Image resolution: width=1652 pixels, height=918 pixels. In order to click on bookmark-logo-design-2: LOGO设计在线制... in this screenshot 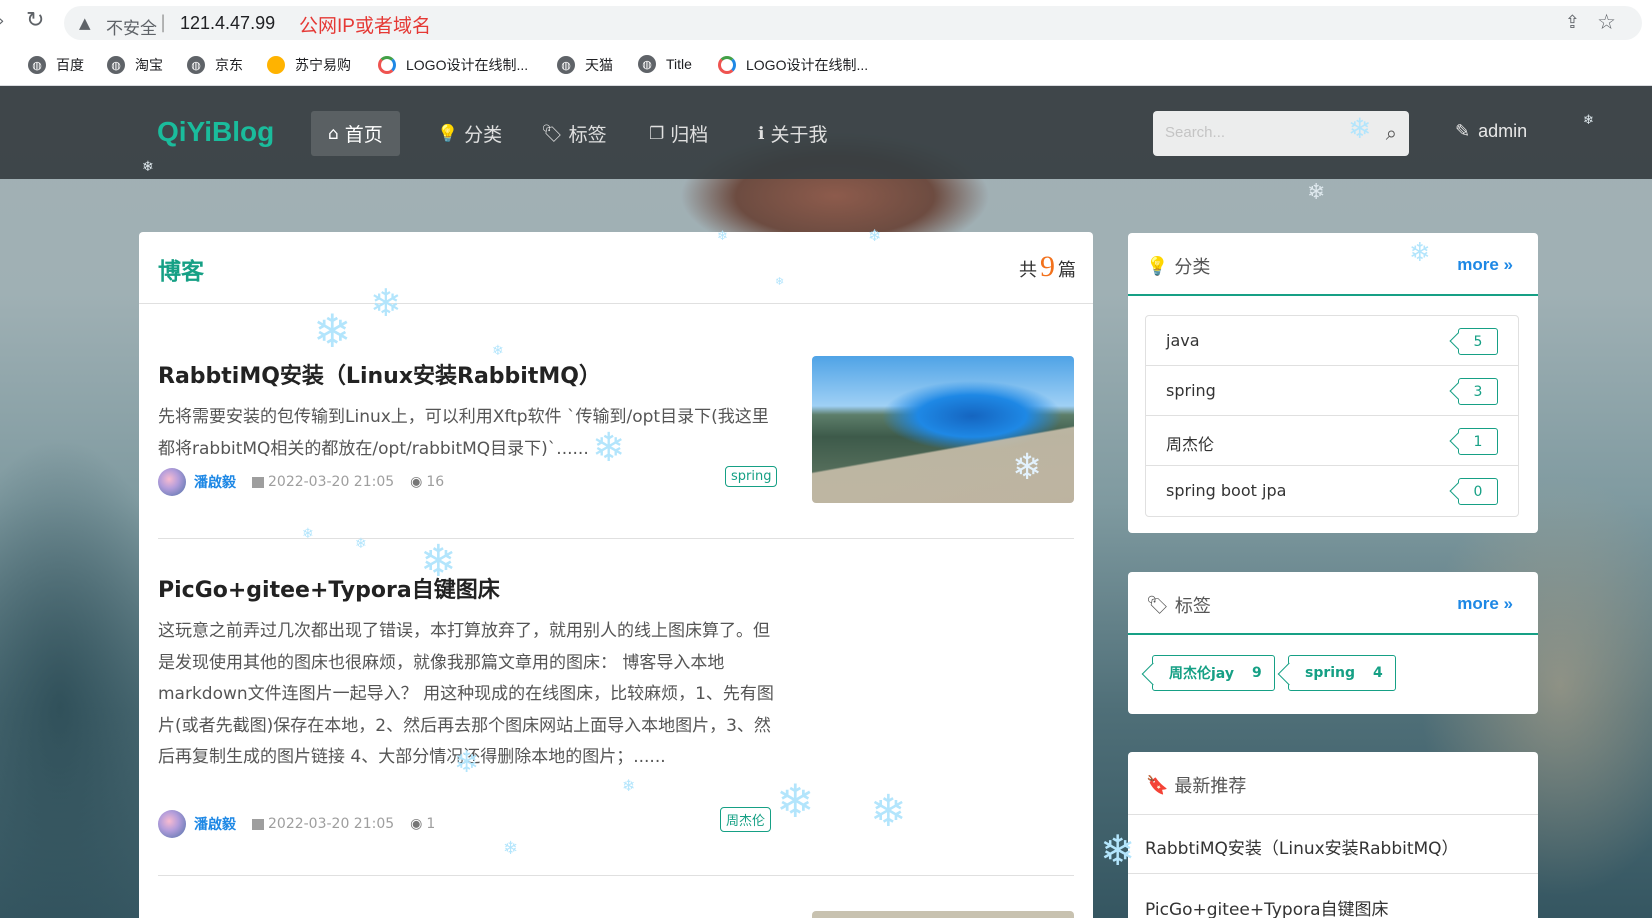, I will do `click(793, 65)`.